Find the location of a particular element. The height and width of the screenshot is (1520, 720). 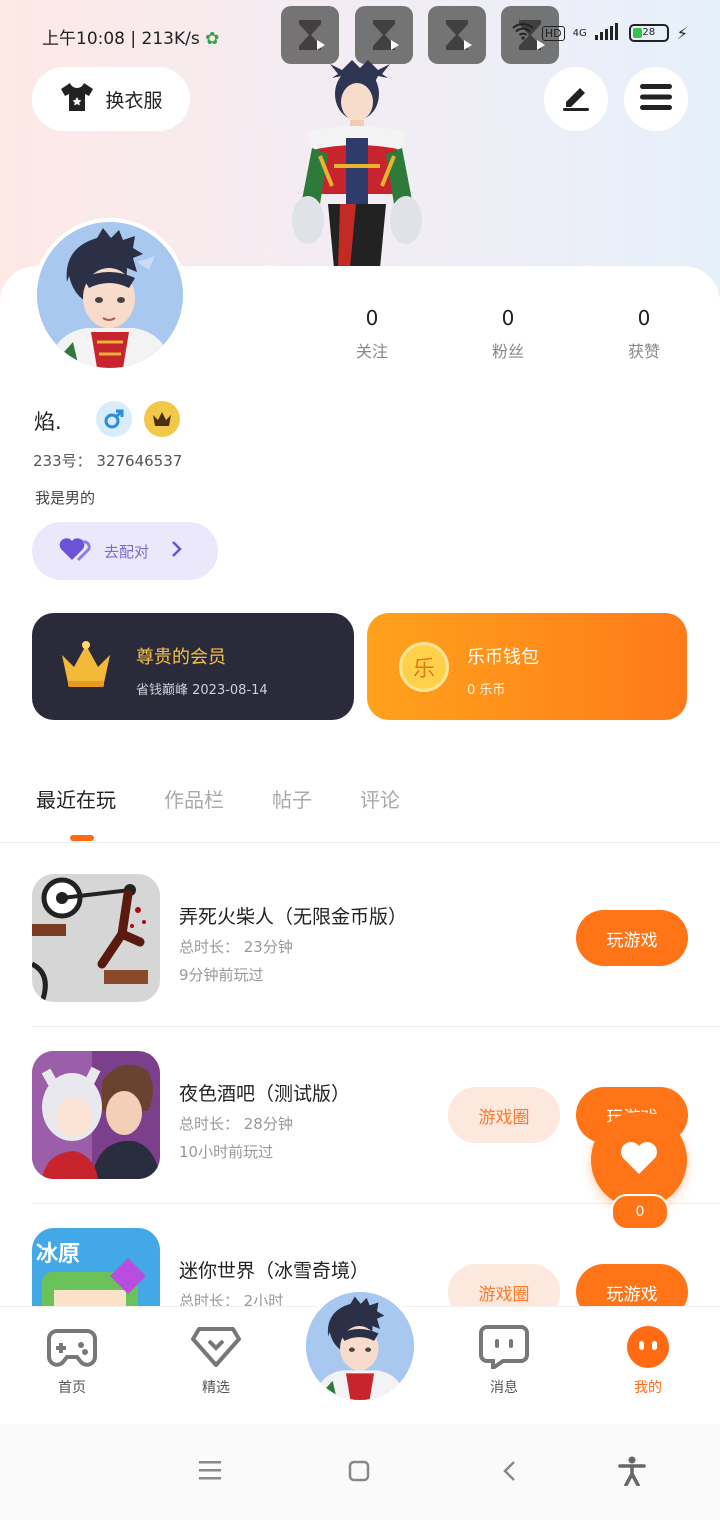

profile-tabs: 最近在玩 作品栏 帖子 评论 is located at coordinates (242, 798).